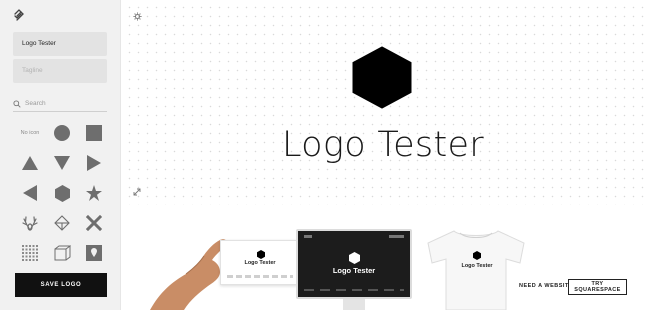 This screenshot has height=310, width=645. Describe the element at coordinates (60, 71) in the screenshot. I see `tagline-input: Tagline` at that location.